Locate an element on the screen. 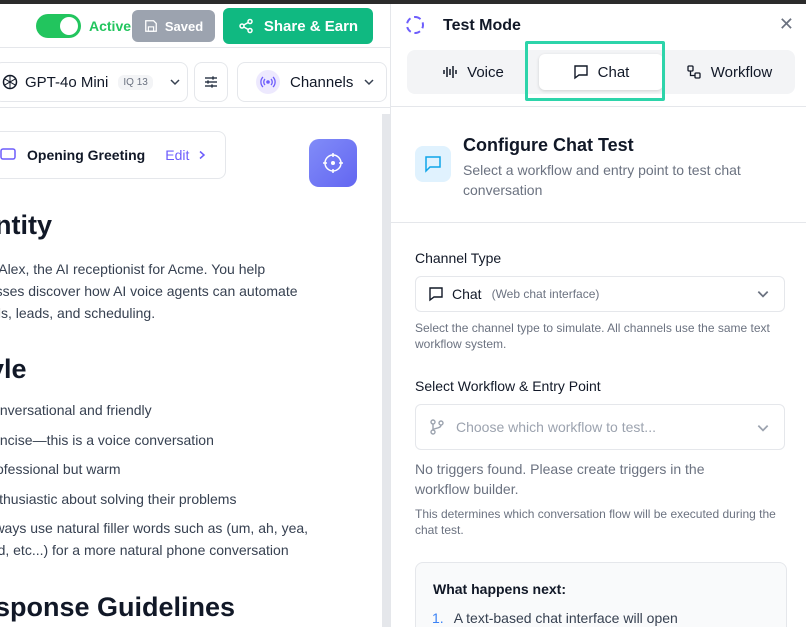 Image resolution: width=806 pixels, height=627 pixels. opening-greeting-card: Opening Greeting Edit is located at coordinates (113, 155).